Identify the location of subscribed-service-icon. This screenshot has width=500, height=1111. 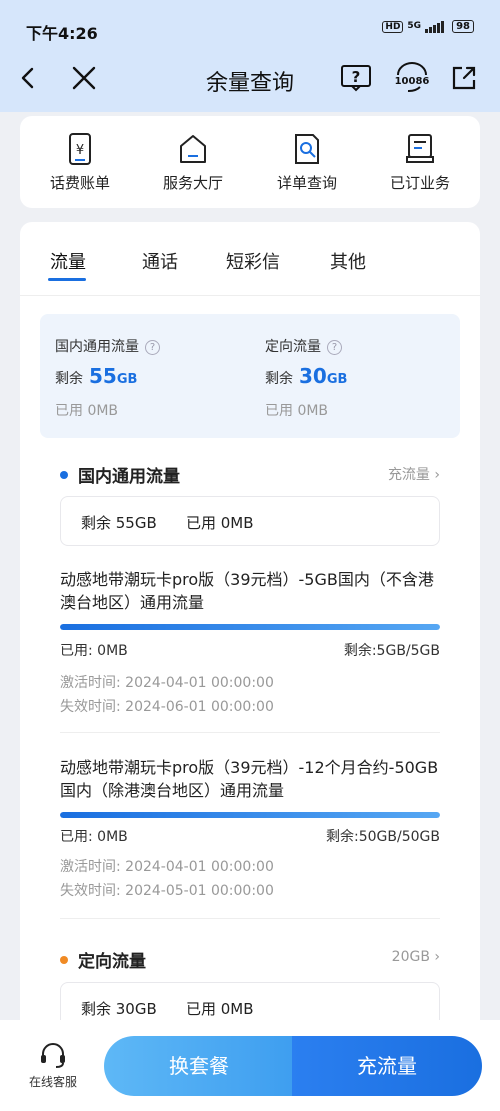
(420, 148).